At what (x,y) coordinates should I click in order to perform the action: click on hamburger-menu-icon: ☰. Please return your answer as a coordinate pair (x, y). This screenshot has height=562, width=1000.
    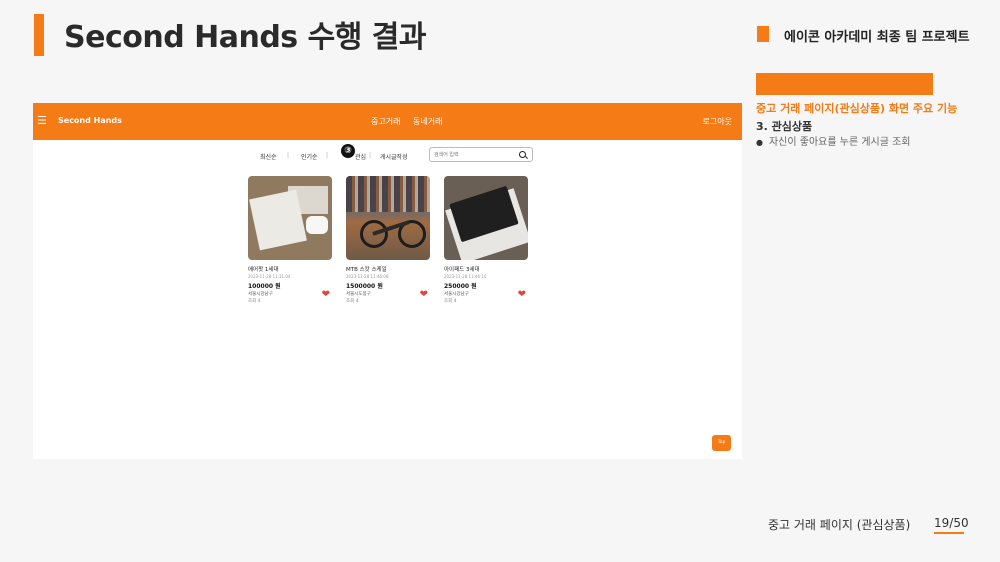
    Looking at the image, I should click on (42, 120).